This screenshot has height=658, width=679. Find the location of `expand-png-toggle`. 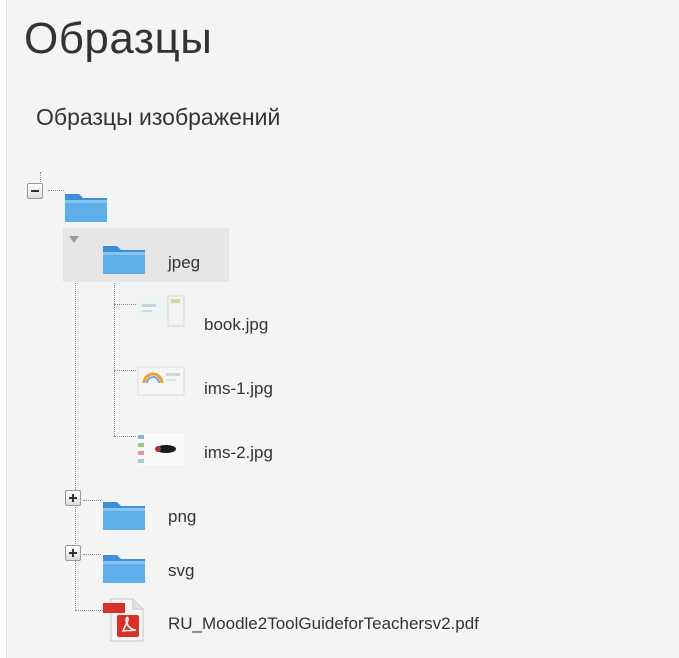

expand-png-toggle is located at coordinates (73, 498).